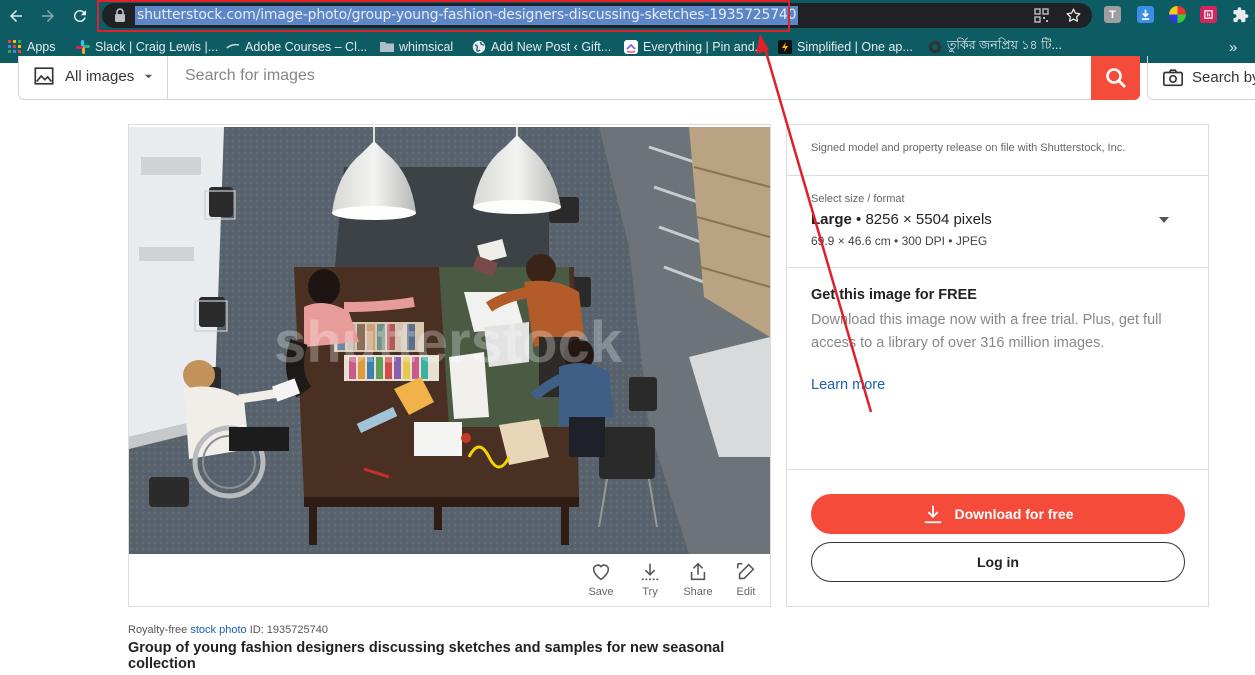 The height and width of the screenshot is (675, 1255). Describe the element at coordinates (698, 592) in the screenshot. I see `share-label: Share` at that location.